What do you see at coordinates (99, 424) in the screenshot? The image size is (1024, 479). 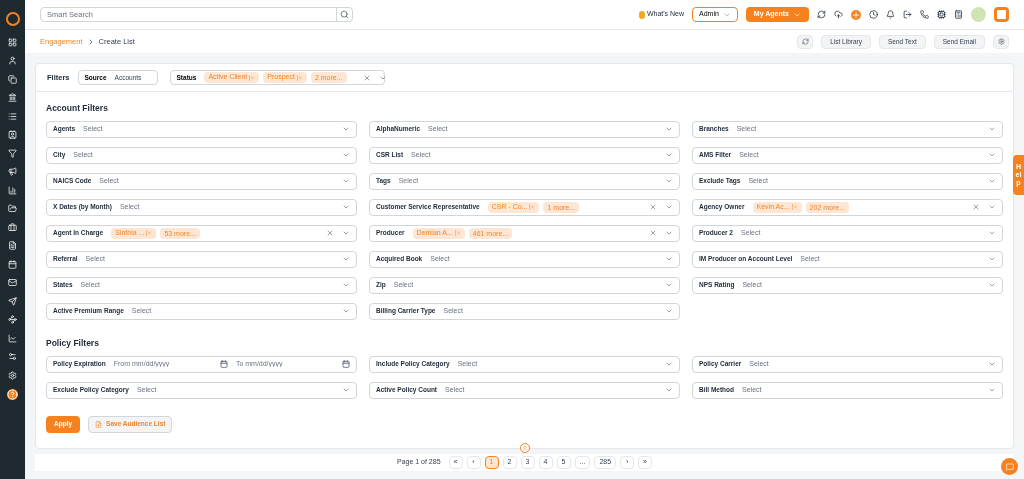 I see `file-plus-icon` at bounding box center [99, 424].